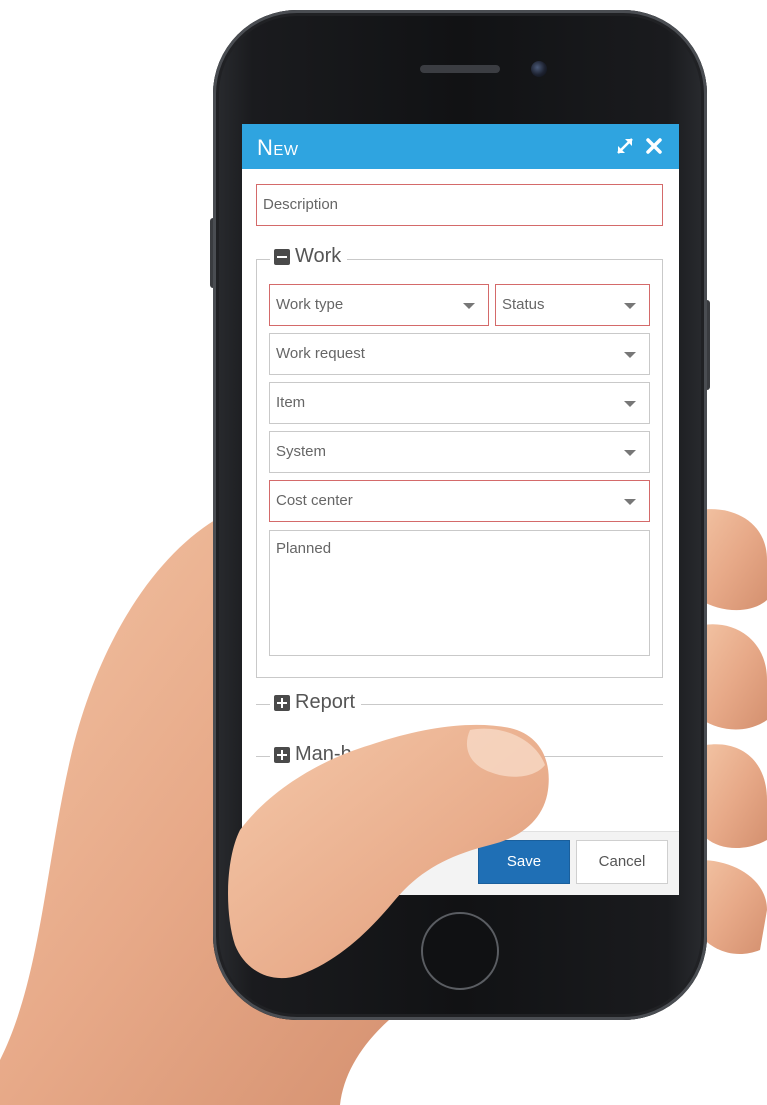  Describe the element at coordinates (301, 451) in the screenshot. I see `system-label: System` at that location.